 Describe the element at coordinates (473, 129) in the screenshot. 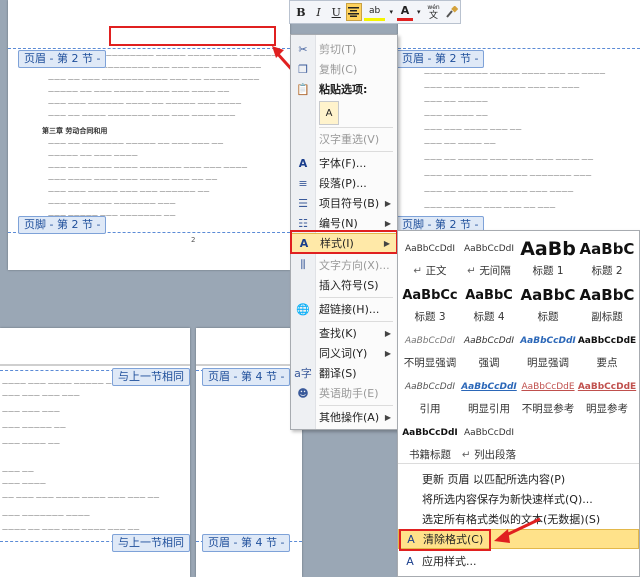

I see `body-text-line: ——— ——— ———— ——— ——` at that location.